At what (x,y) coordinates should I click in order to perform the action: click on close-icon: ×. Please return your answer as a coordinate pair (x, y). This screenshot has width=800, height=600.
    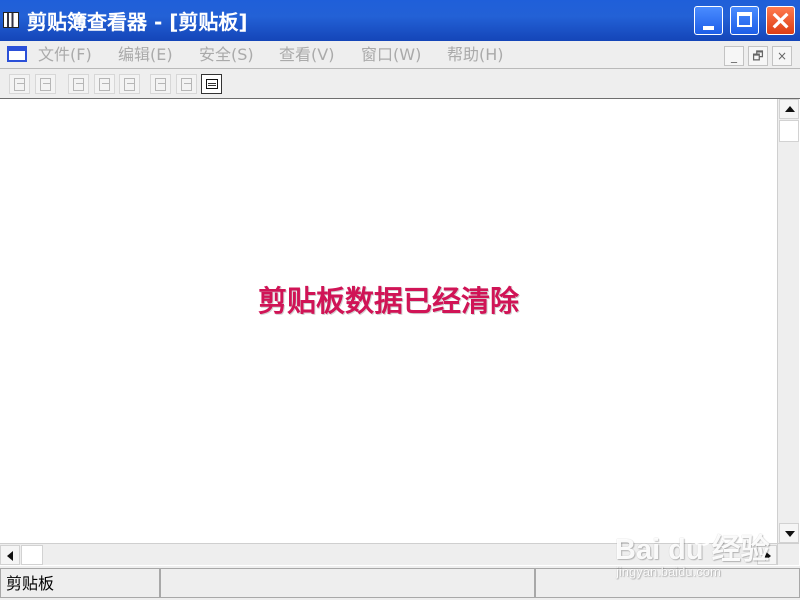
    Looking at the image, I should click on (780, 20).